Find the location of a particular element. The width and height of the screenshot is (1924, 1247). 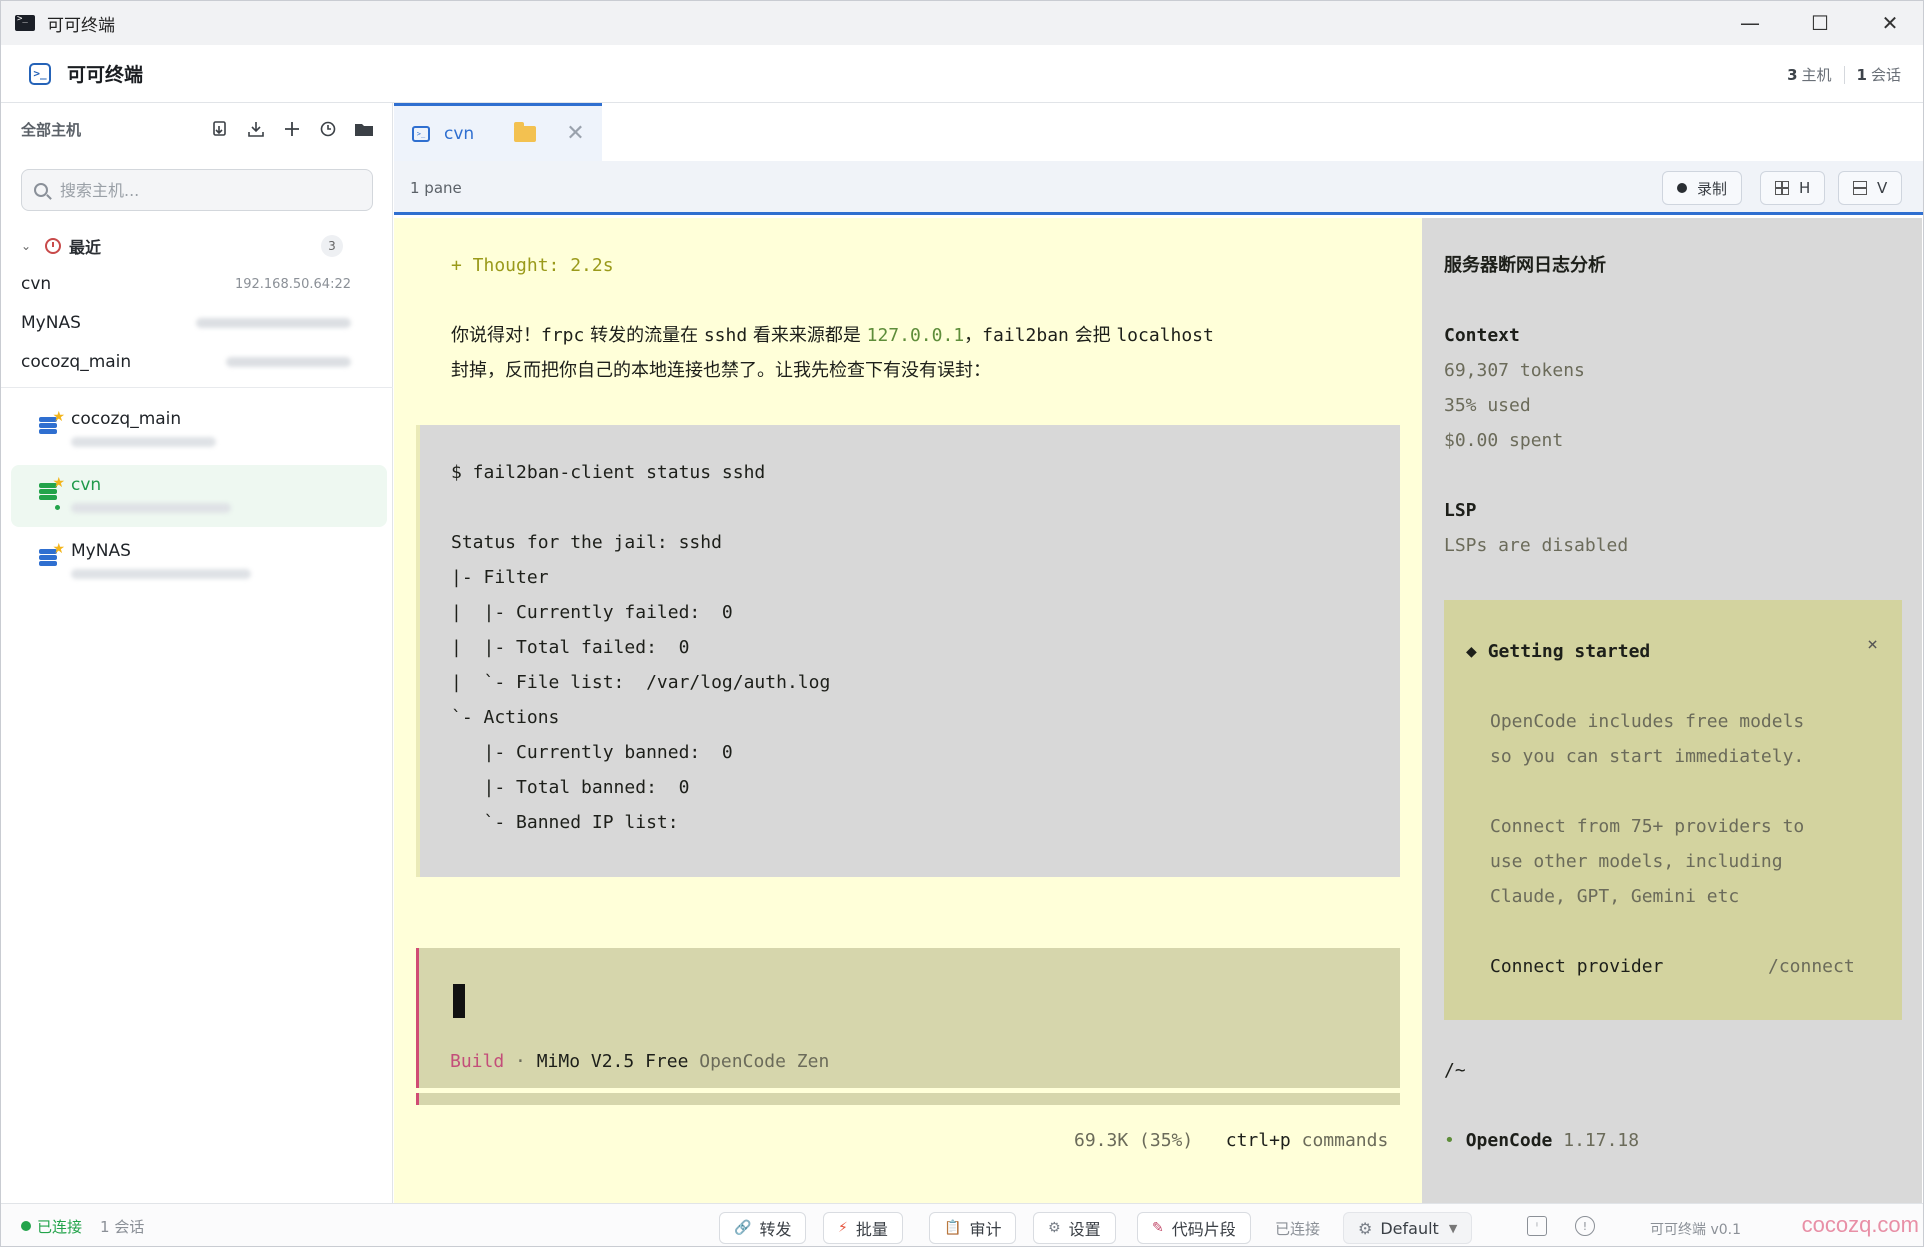

snippet-icon: ✎ is located at coordinates (1158, 1228).